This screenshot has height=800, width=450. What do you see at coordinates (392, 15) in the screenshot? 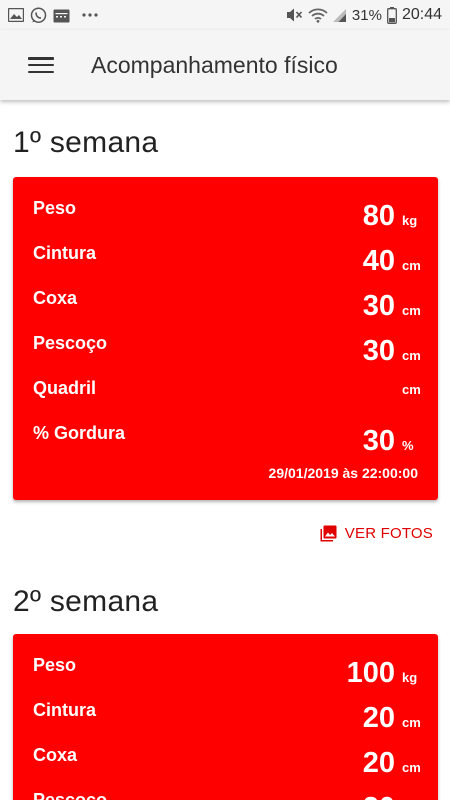
I see `battery-icon` at bounding box center [392, 15].